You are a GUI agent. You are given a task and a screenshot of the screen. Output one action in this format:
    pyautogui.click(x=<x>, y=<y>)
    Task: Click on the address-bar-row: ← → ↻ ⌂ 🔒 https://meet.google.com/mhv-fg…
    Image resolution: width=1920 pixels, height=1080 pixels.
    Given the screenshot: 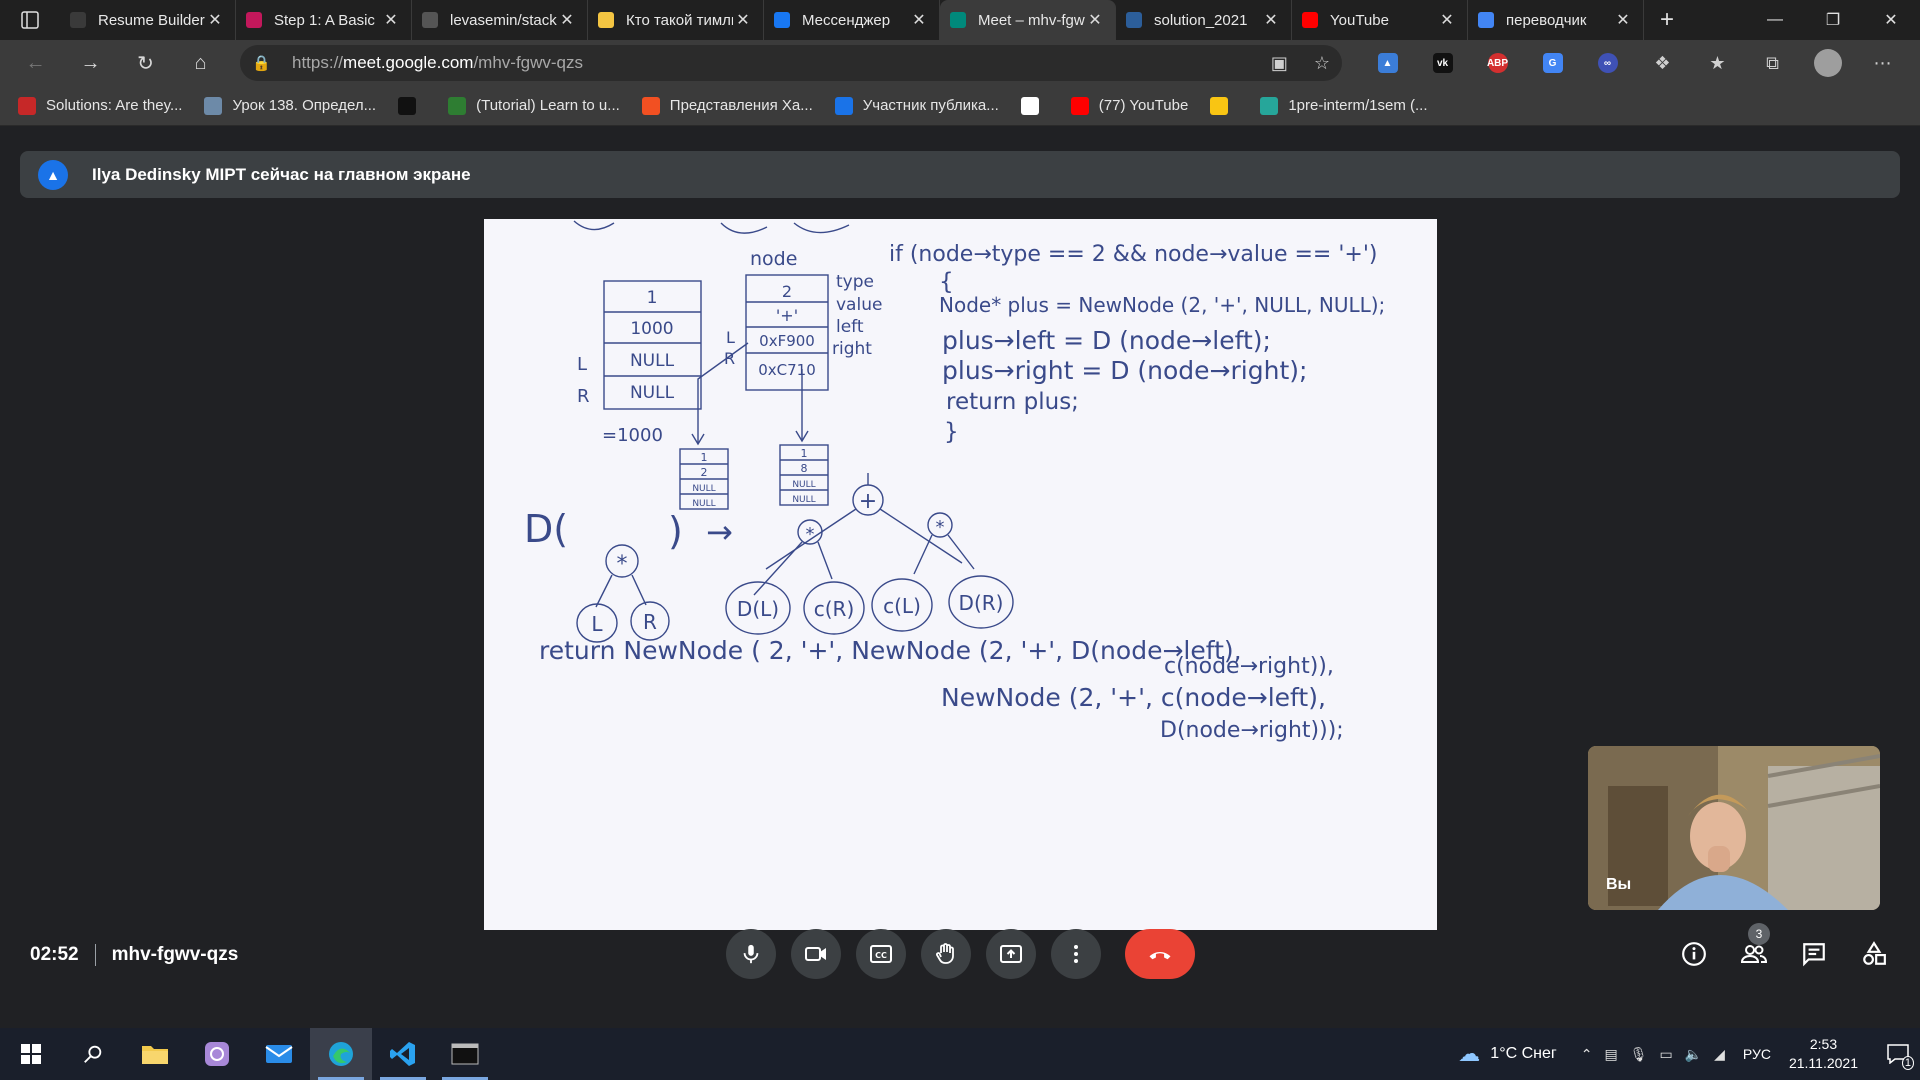 What is the action you would take?
    pyautogui.click(x=960, y=63)
    